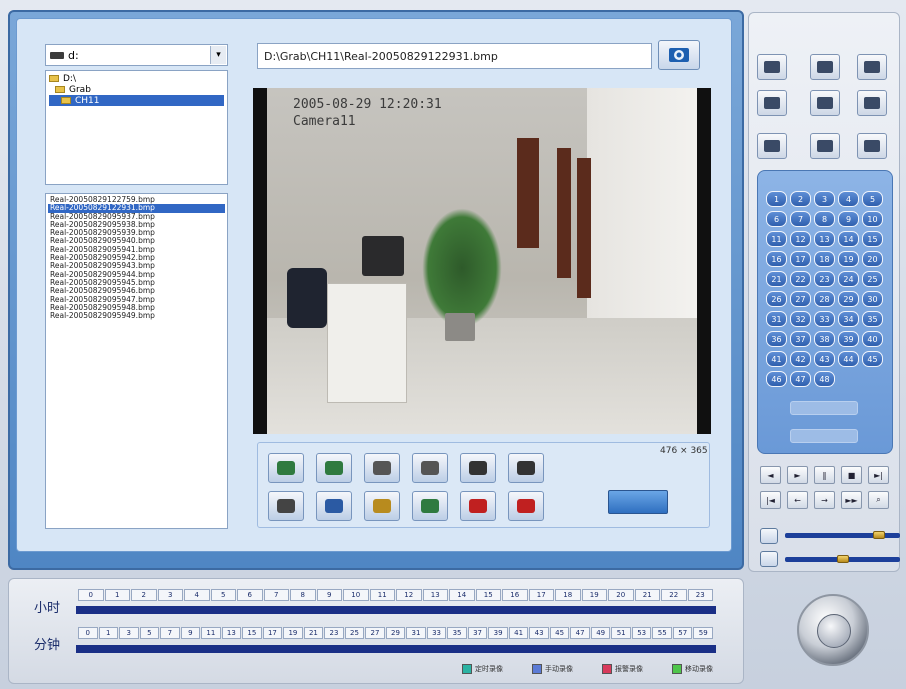 The height and width of the screenshot is (689, 906). I want to click on hour-tick: 9, so click(329, 595).